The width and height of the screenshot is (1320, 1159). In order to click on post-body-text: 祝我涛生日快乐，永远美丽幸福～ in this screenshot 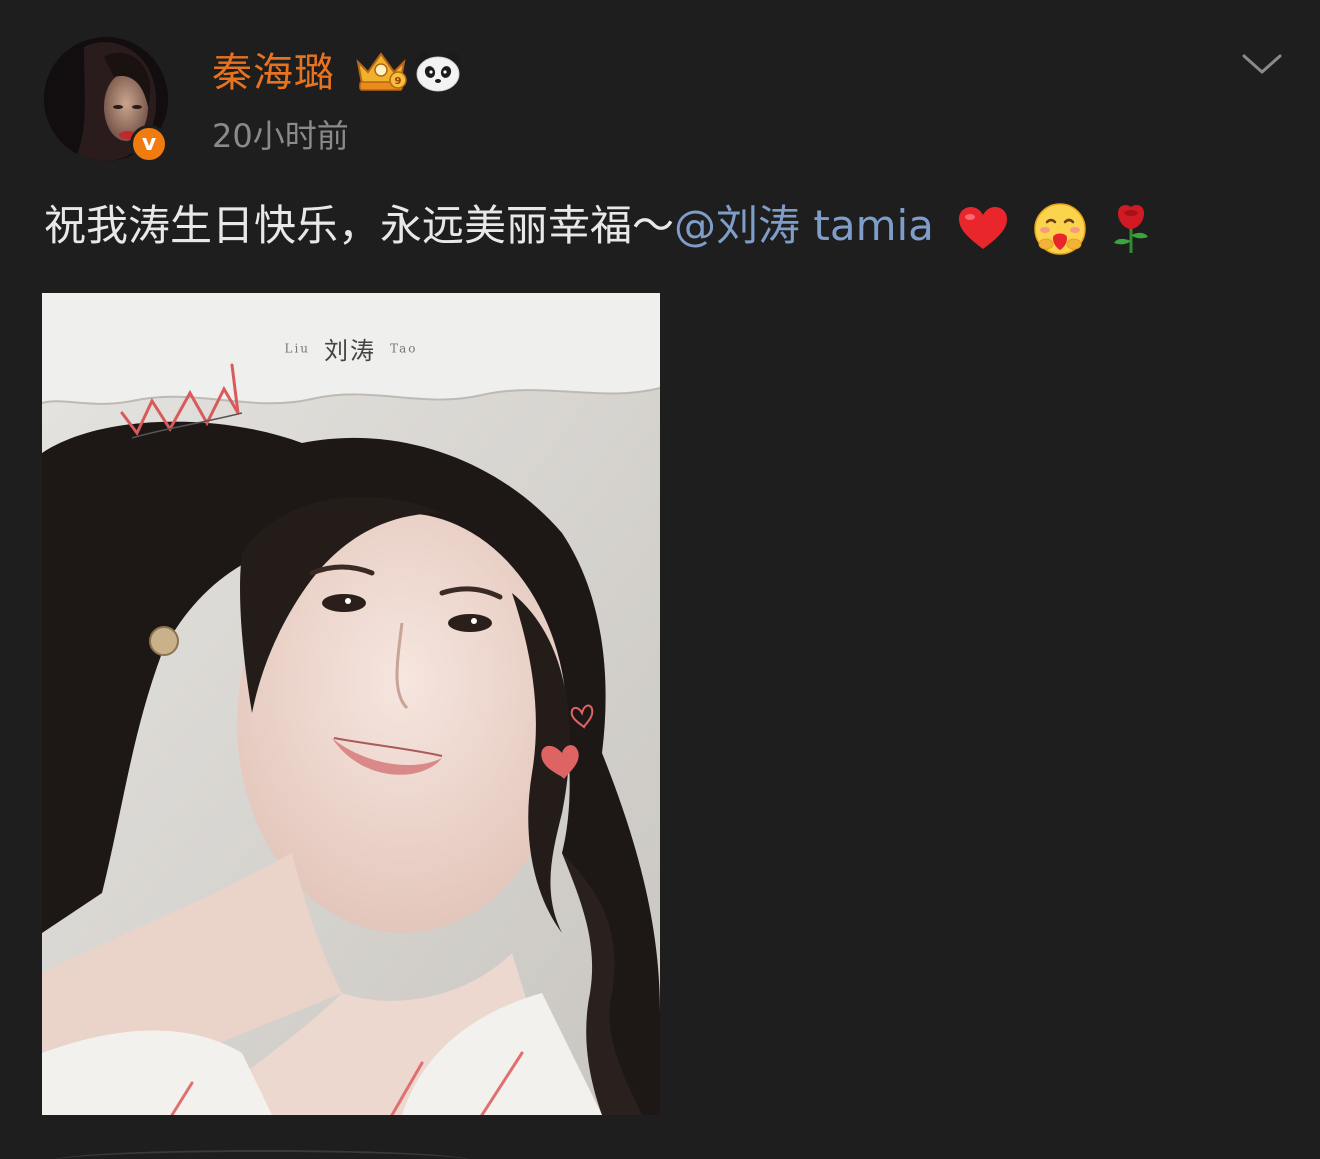, I will do `click(359, 225)`.